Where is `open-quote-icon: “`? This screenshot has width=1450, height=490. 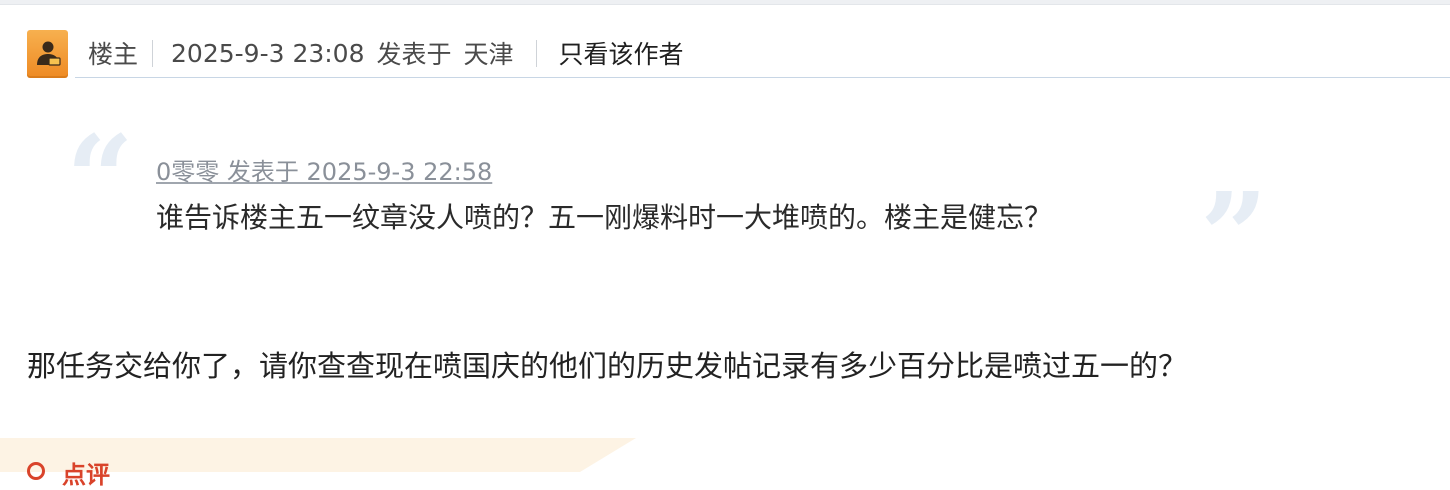 open-quote-icon: “ is located at coordinates (100, 178).